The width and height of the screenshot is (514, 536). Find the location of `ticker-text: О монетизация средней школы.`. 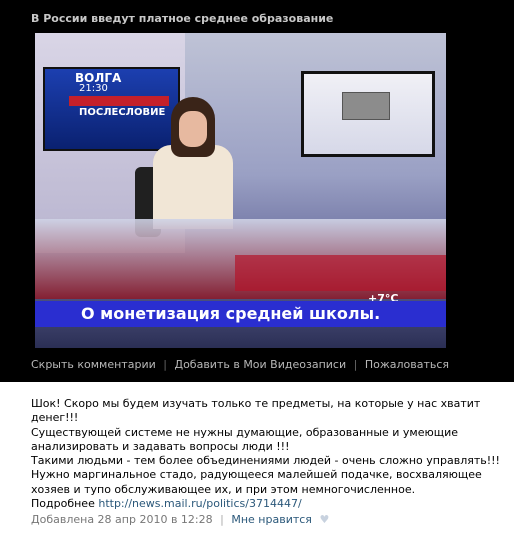

ticker-text: О монетизация средней школы. is located at coordinates (231, 313).